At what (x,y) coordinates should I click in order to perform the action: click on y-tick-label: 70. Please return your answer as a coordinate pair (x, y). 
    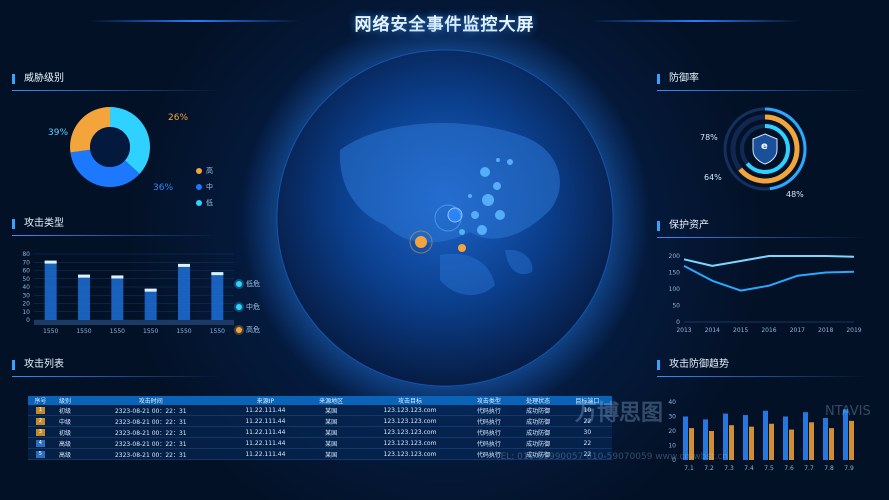
    Looking at the image, I should click on (26, 262).